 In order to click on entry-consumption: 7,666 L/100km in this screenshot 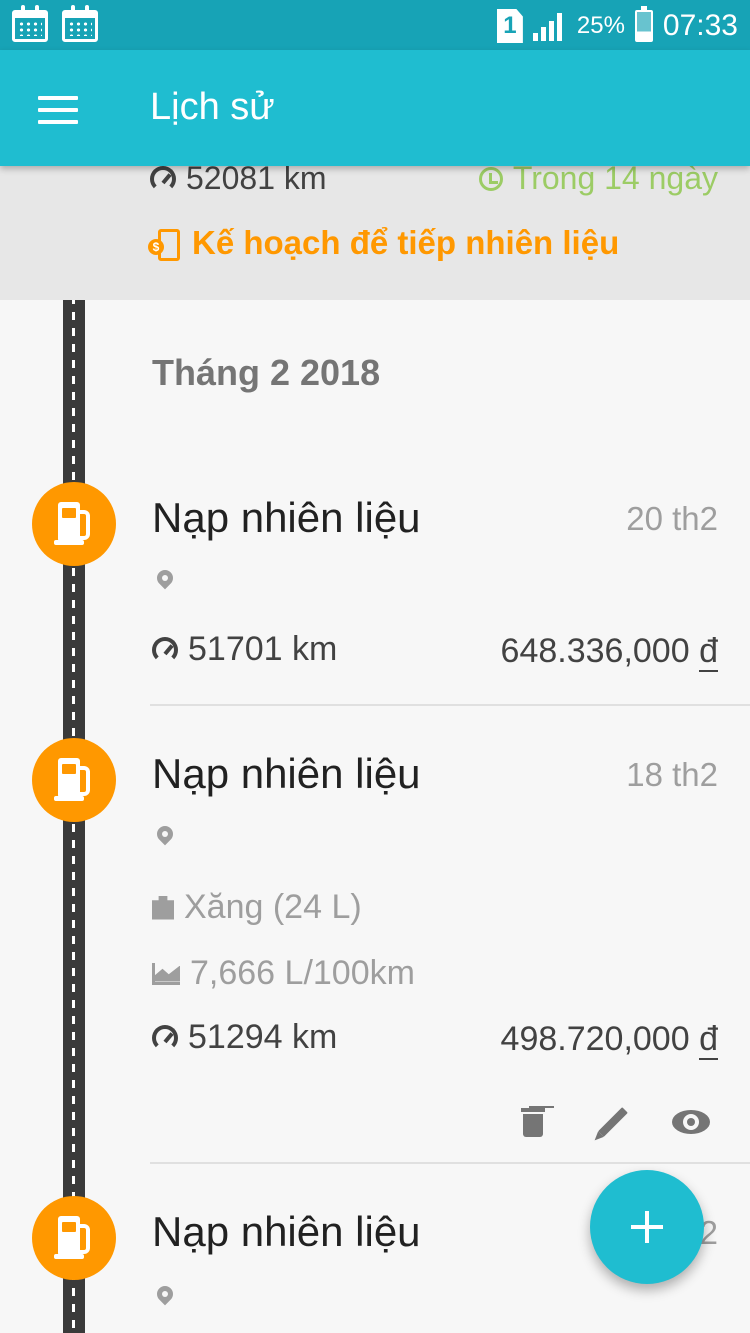, I will do `click(283, 973)`.